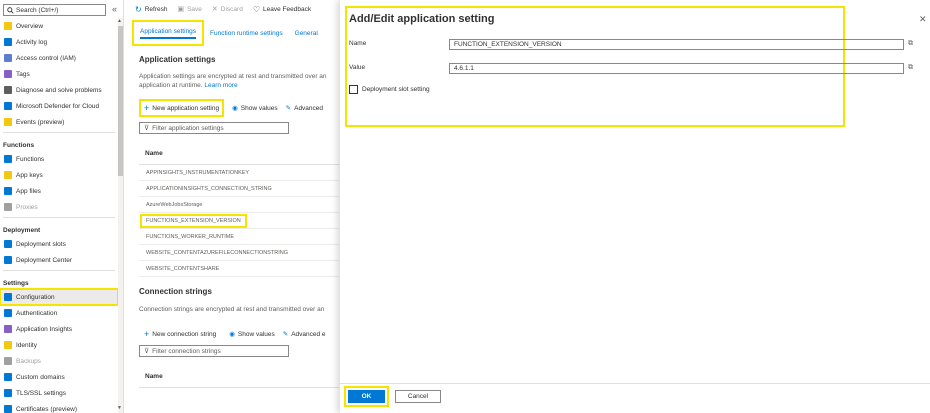  I want to click on configuration-icon, so click(8, 297).